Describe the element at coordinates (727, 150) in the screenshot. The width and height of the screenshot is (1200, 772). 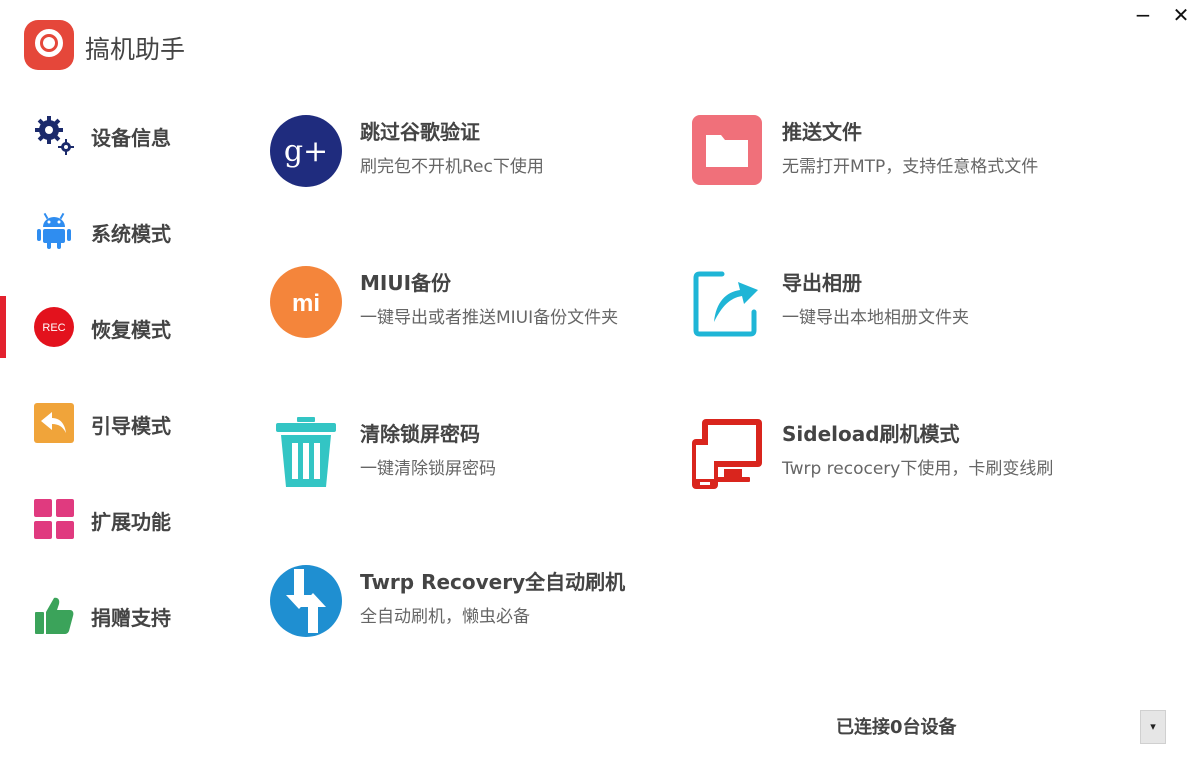
I see `folder-icon` at that location.